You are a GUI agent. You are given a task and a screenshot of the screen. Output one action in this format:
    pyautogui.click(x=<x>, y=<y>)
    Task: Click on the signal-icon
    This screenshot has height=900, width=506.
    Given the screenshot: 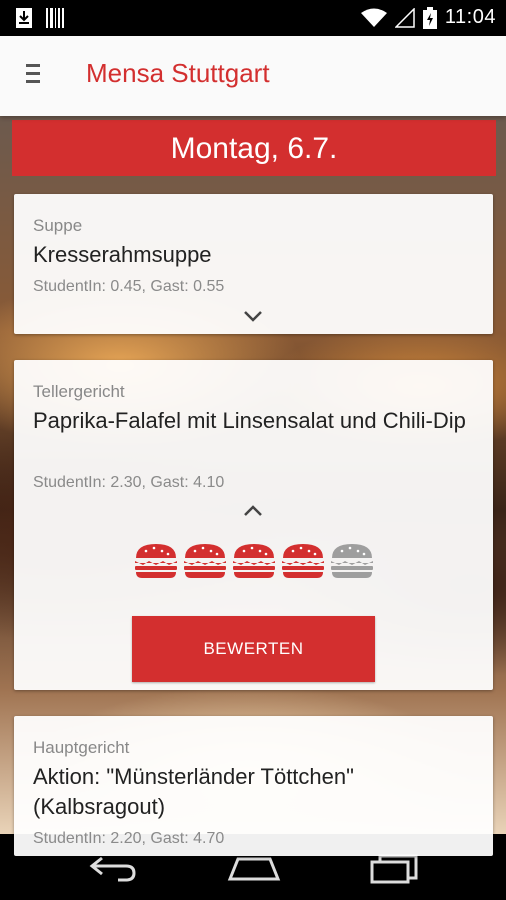 What is the action you would take?
    pyautogui.click(x=404, y=17)
    